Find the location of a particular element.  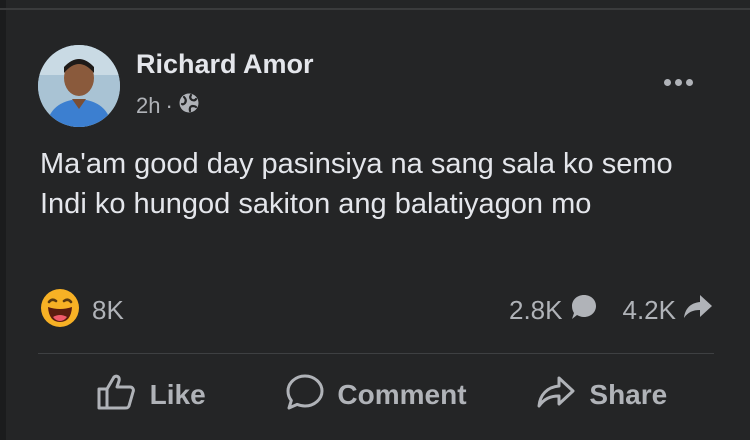

share-count-link: 4.2K is located at coordinates (669, 310).